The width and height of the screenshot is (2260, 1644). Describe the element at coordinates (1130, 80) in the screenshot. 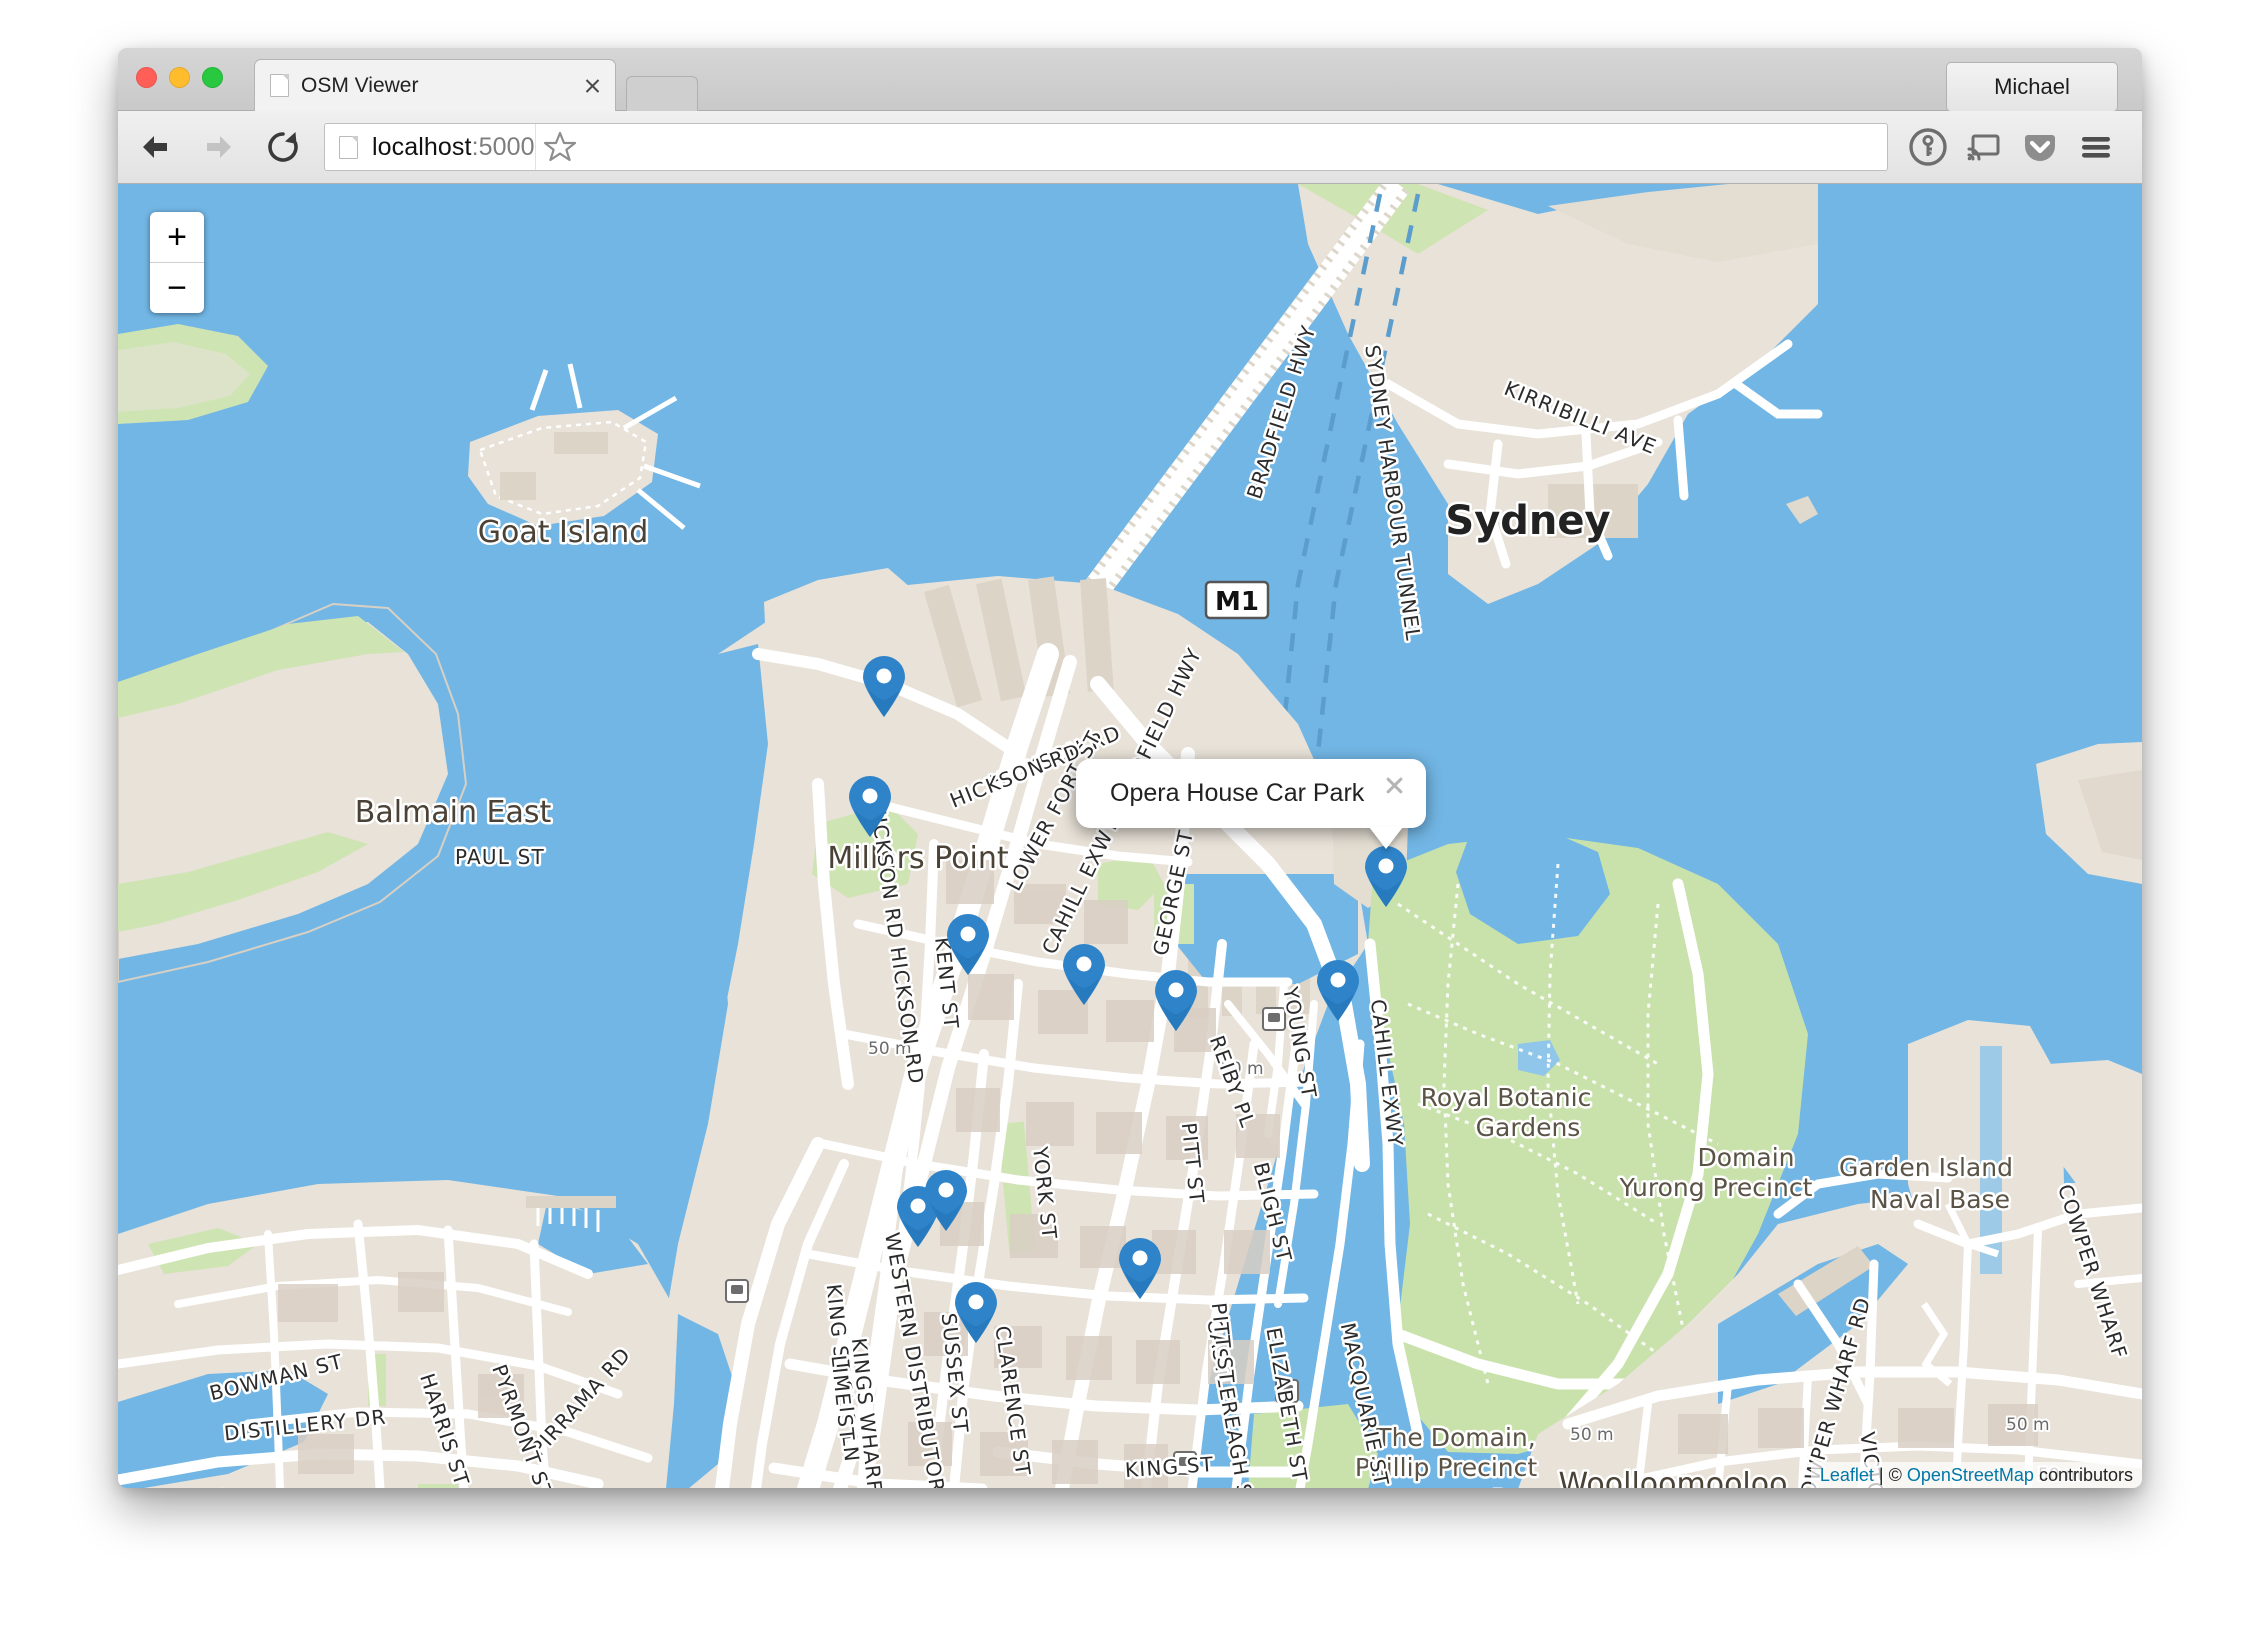

I see `tab-strip: OSM Viewer Michael` at that location.